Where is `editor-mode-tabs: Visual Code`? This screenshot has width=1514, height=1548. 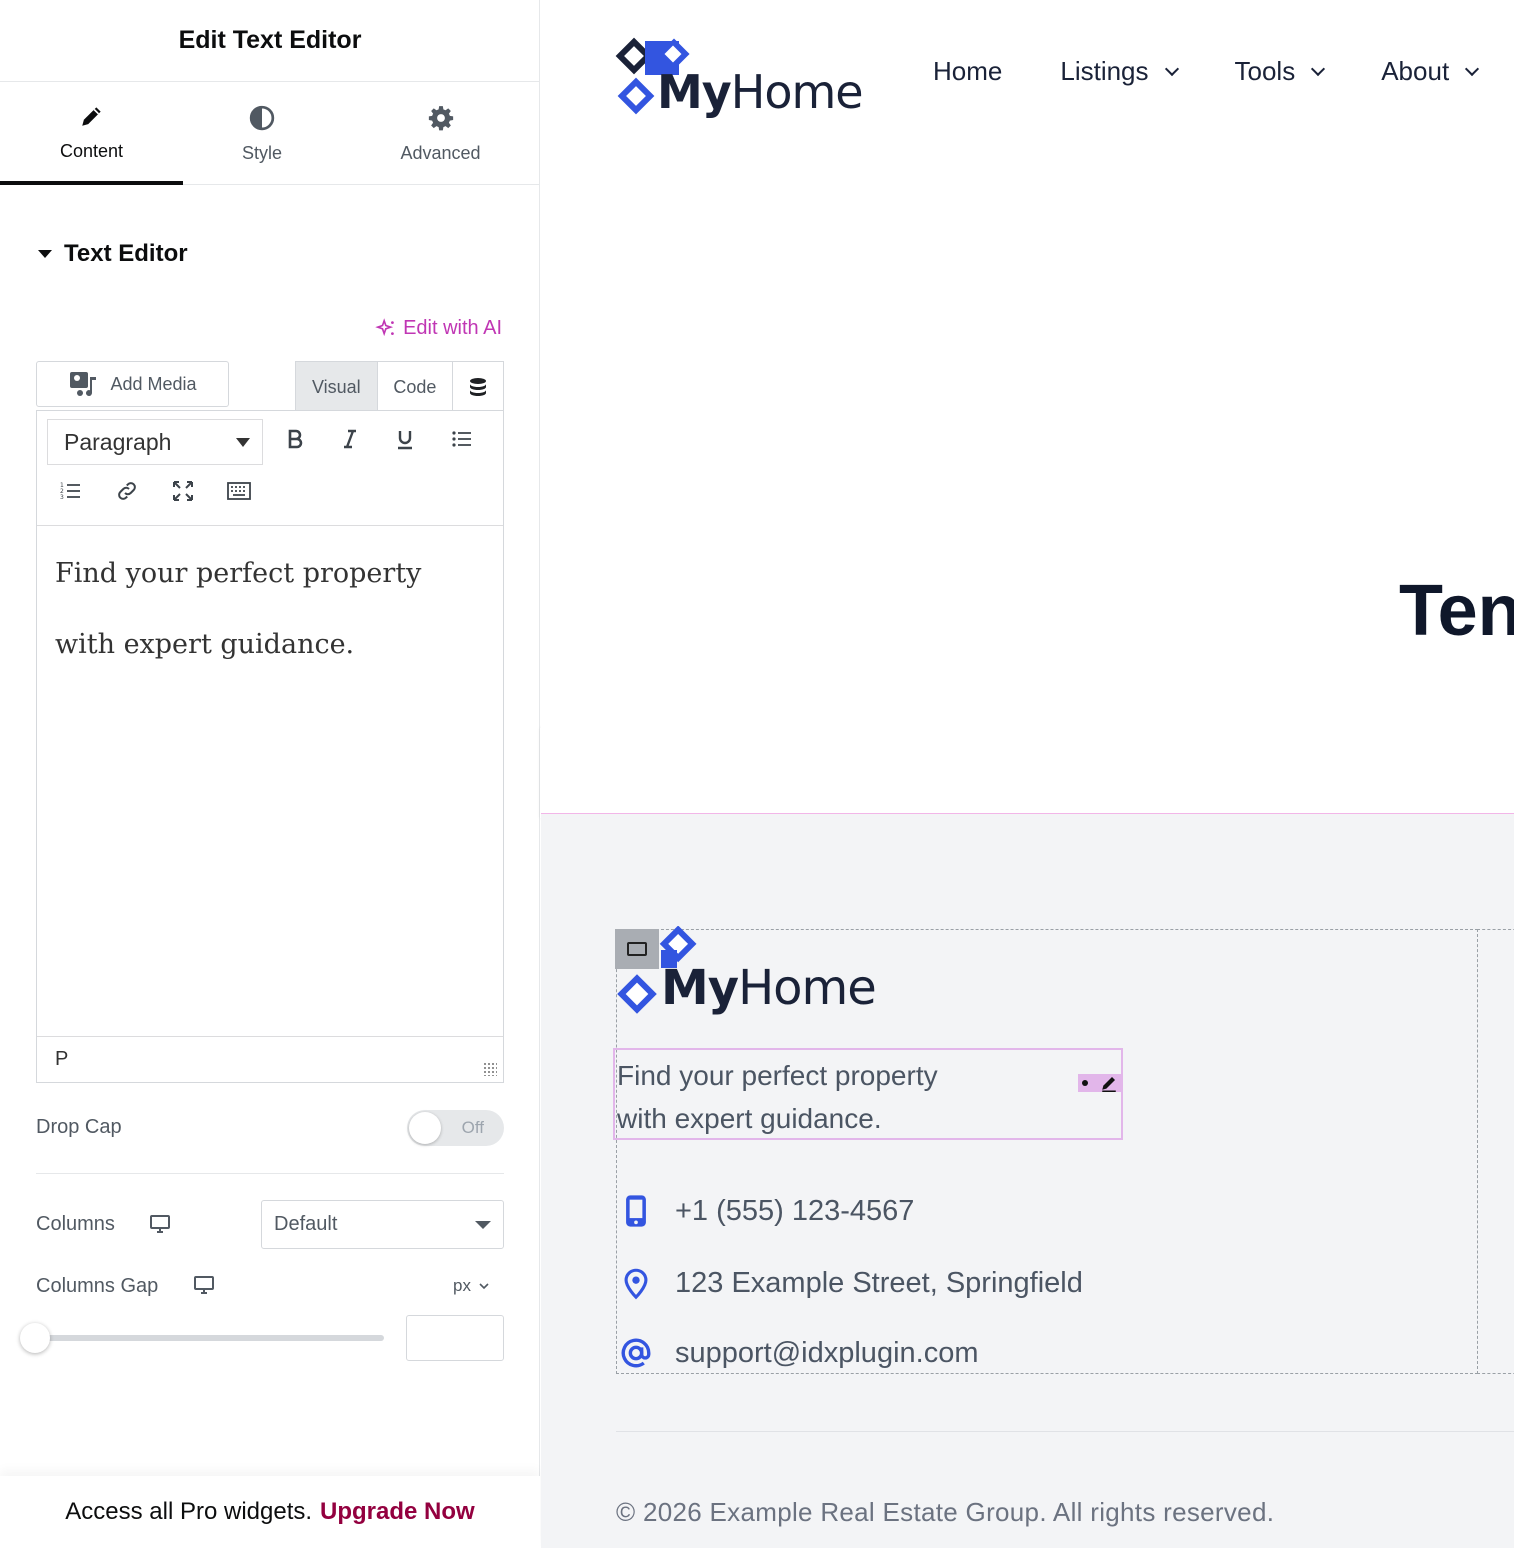
editor-mode-tabs: Visual Code is located at coordinates (399, 386).